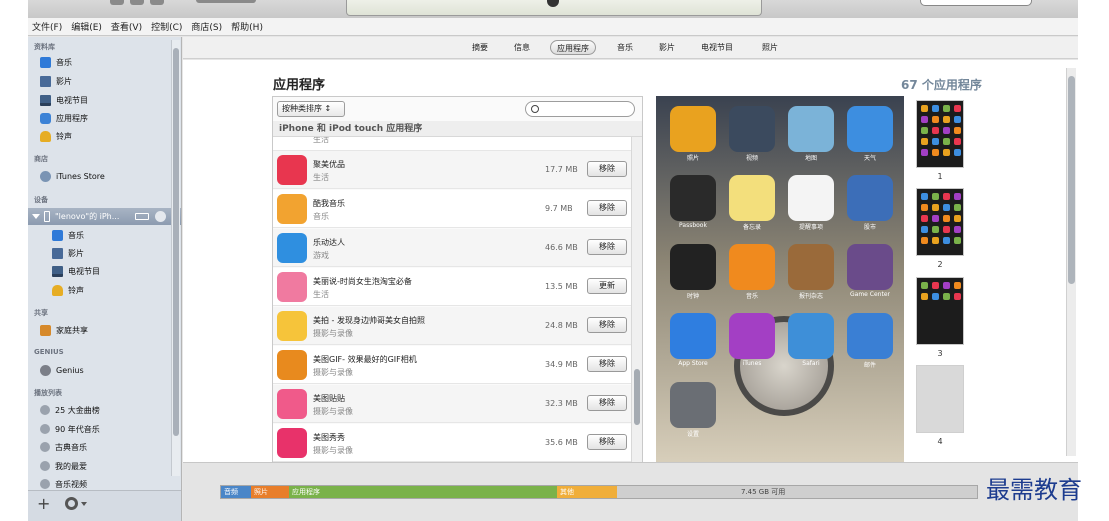 The height and width of the screenshot is (521, 1109). Describe the element at coordinates (811, 129) in the screenshot. I see `maps-icon` at that location.